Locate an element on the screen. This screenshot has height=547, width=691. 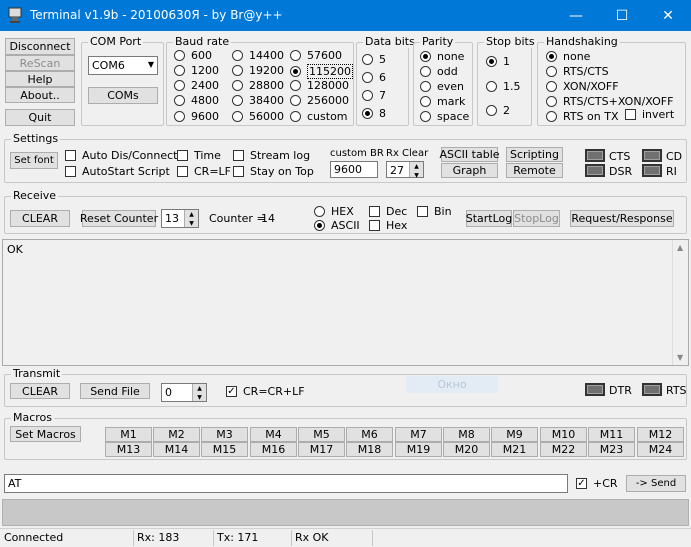
stream-log-checkbox: Stream log is located at coordinates (271, 155).